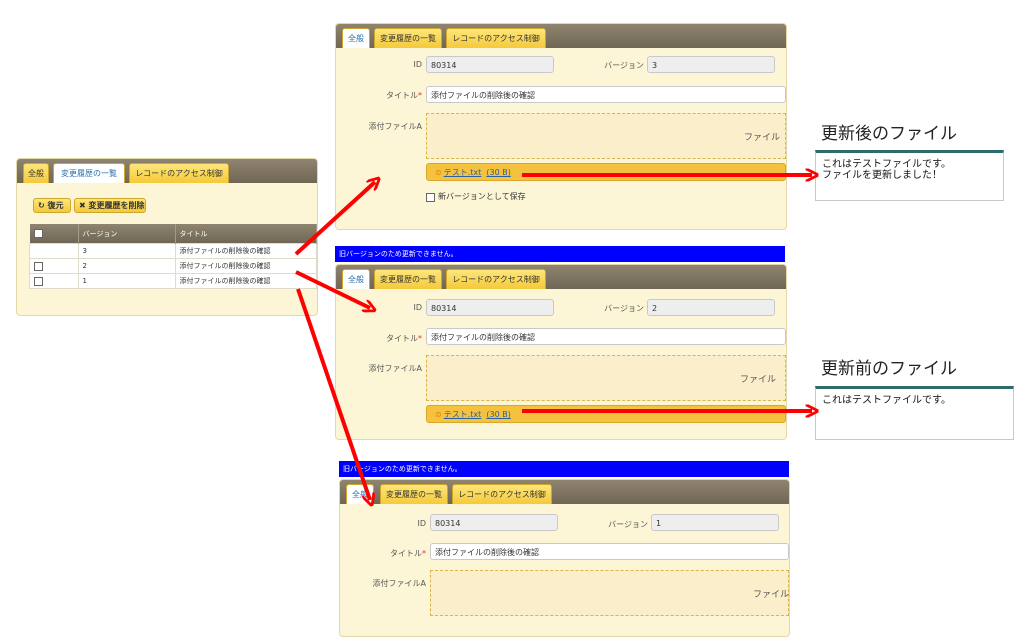 The height and width of the screenshot is (643, 1024). What do you see at coordinates (334, 219) in the screenshot?
I see `arrow-v3-to-panel` at bounding box center [334, 219].